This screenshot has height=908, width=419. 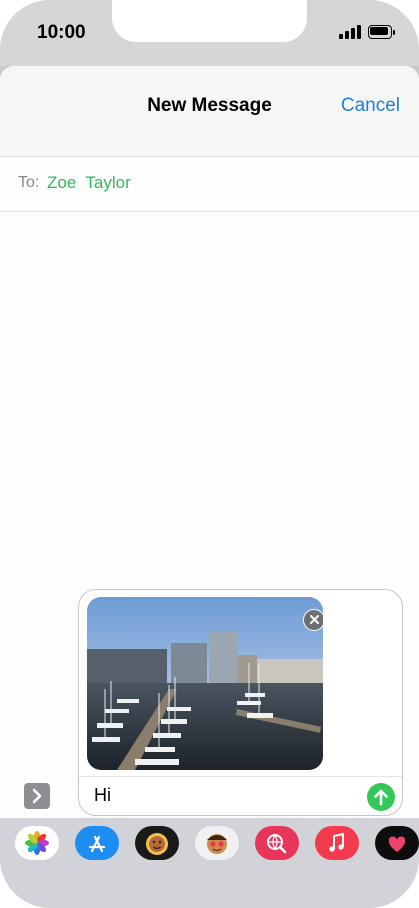 What do you see at coordinates (61, 32) in the screenshot?
I see `status-time: 10:00` at bounding box center [61, 32].